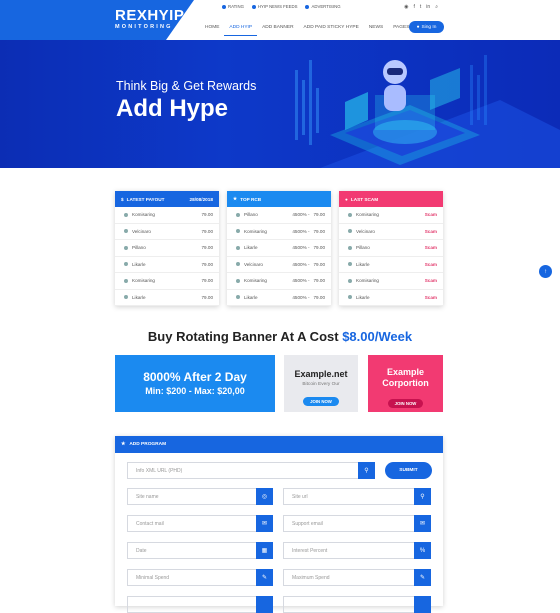 This screenshot has width=560, height=613. Describe the element at coordinates (357, 550) in the screenshot. I see `interest-percent-field: Interest Percent%` at that location.